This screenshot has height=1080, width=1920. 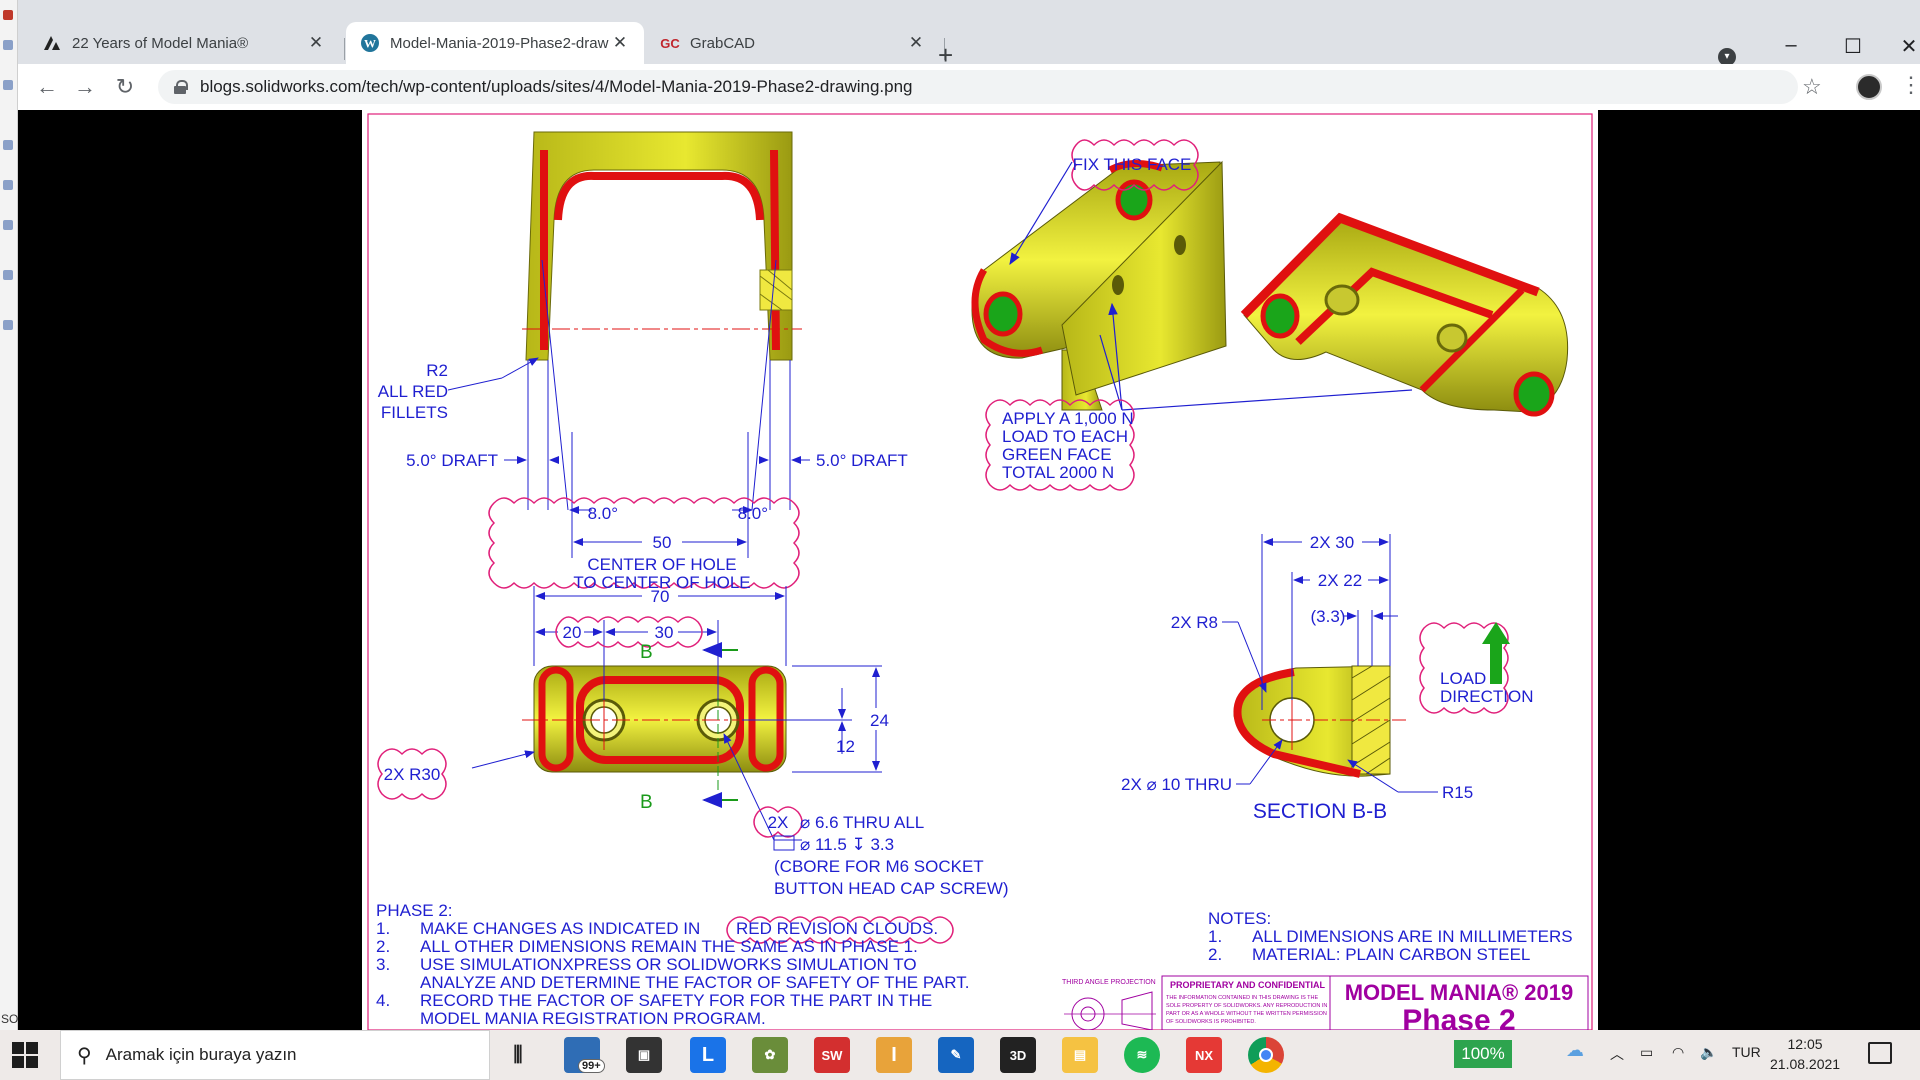 I want to click on hole-callout-1: ⌀ 6.6 THRU ALL, so click(x=862, y=822).